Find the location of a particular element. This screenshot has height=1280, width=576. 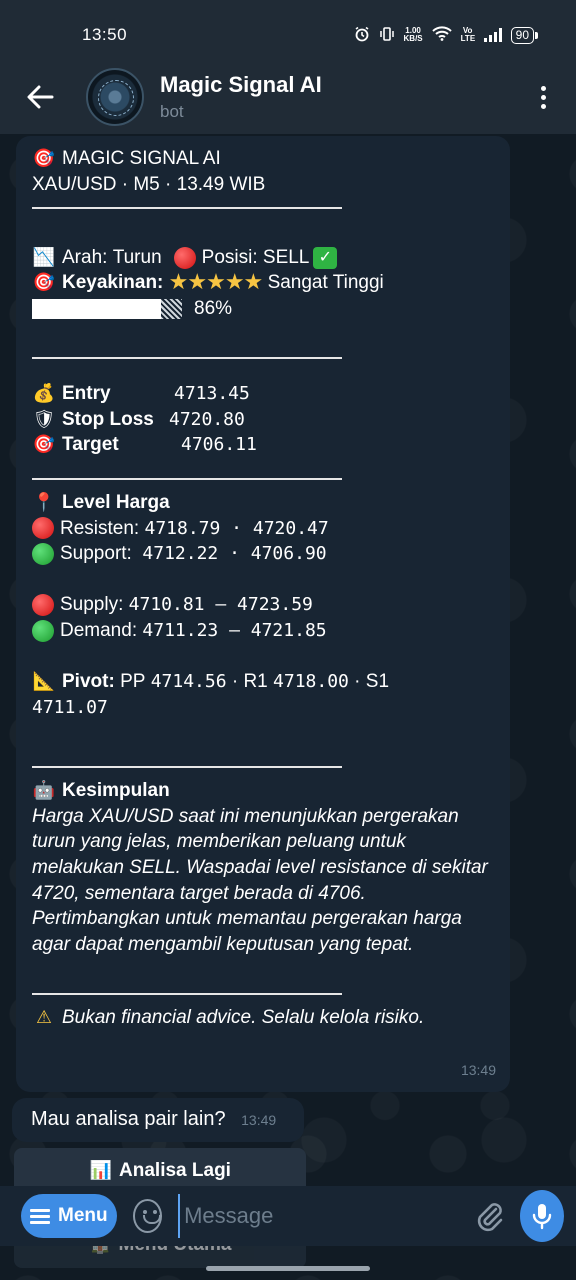

chat-subtitle: bot is located at coordinates (172, 111).